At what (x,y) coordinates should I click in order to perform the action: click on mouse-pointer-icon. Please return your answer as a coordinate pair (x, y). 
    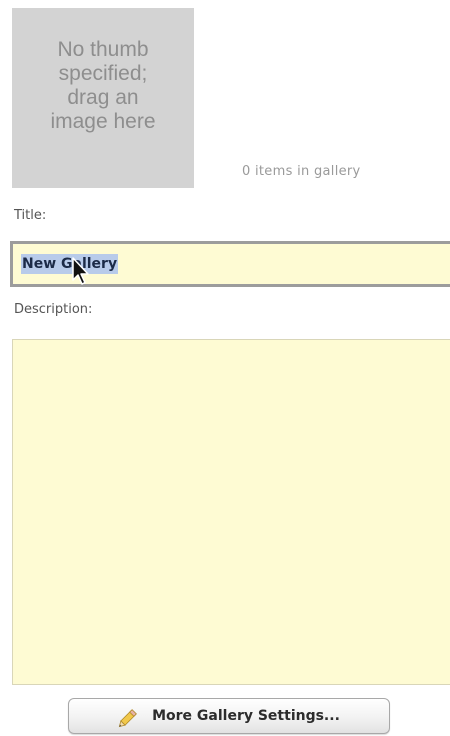
    Looking at the image, I should click on (80, 271).